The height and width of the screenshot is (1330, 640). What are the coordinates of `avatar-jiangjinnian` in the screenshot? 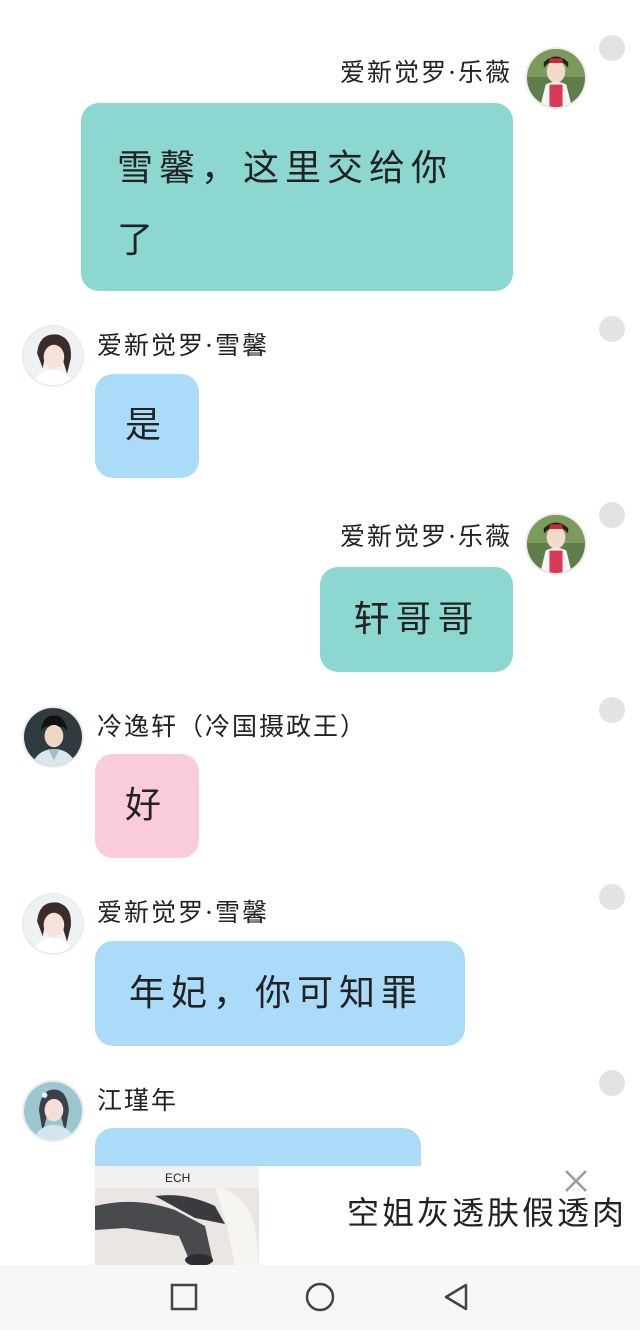 It's located at (53, 1111).